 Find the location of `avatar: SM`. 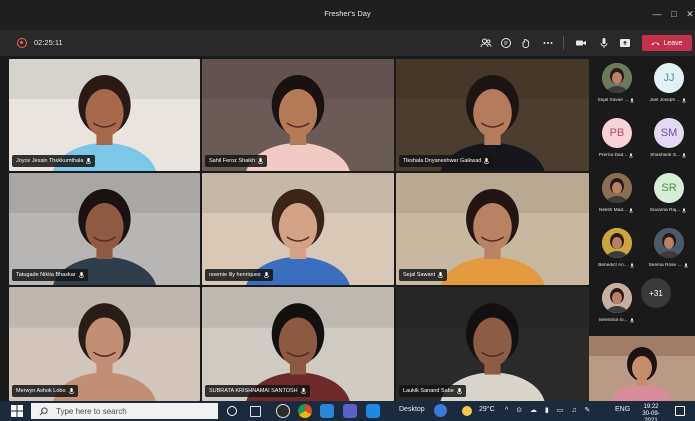

avatar: SM is located at coordinates (669, 133).